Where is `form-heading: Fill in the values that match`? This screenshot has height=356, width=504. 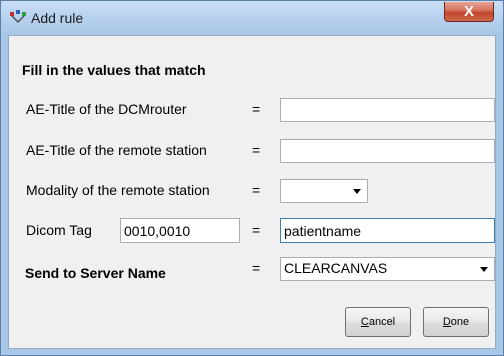
form-heading: Fill in the values that match is located at coordinates (114, 70).